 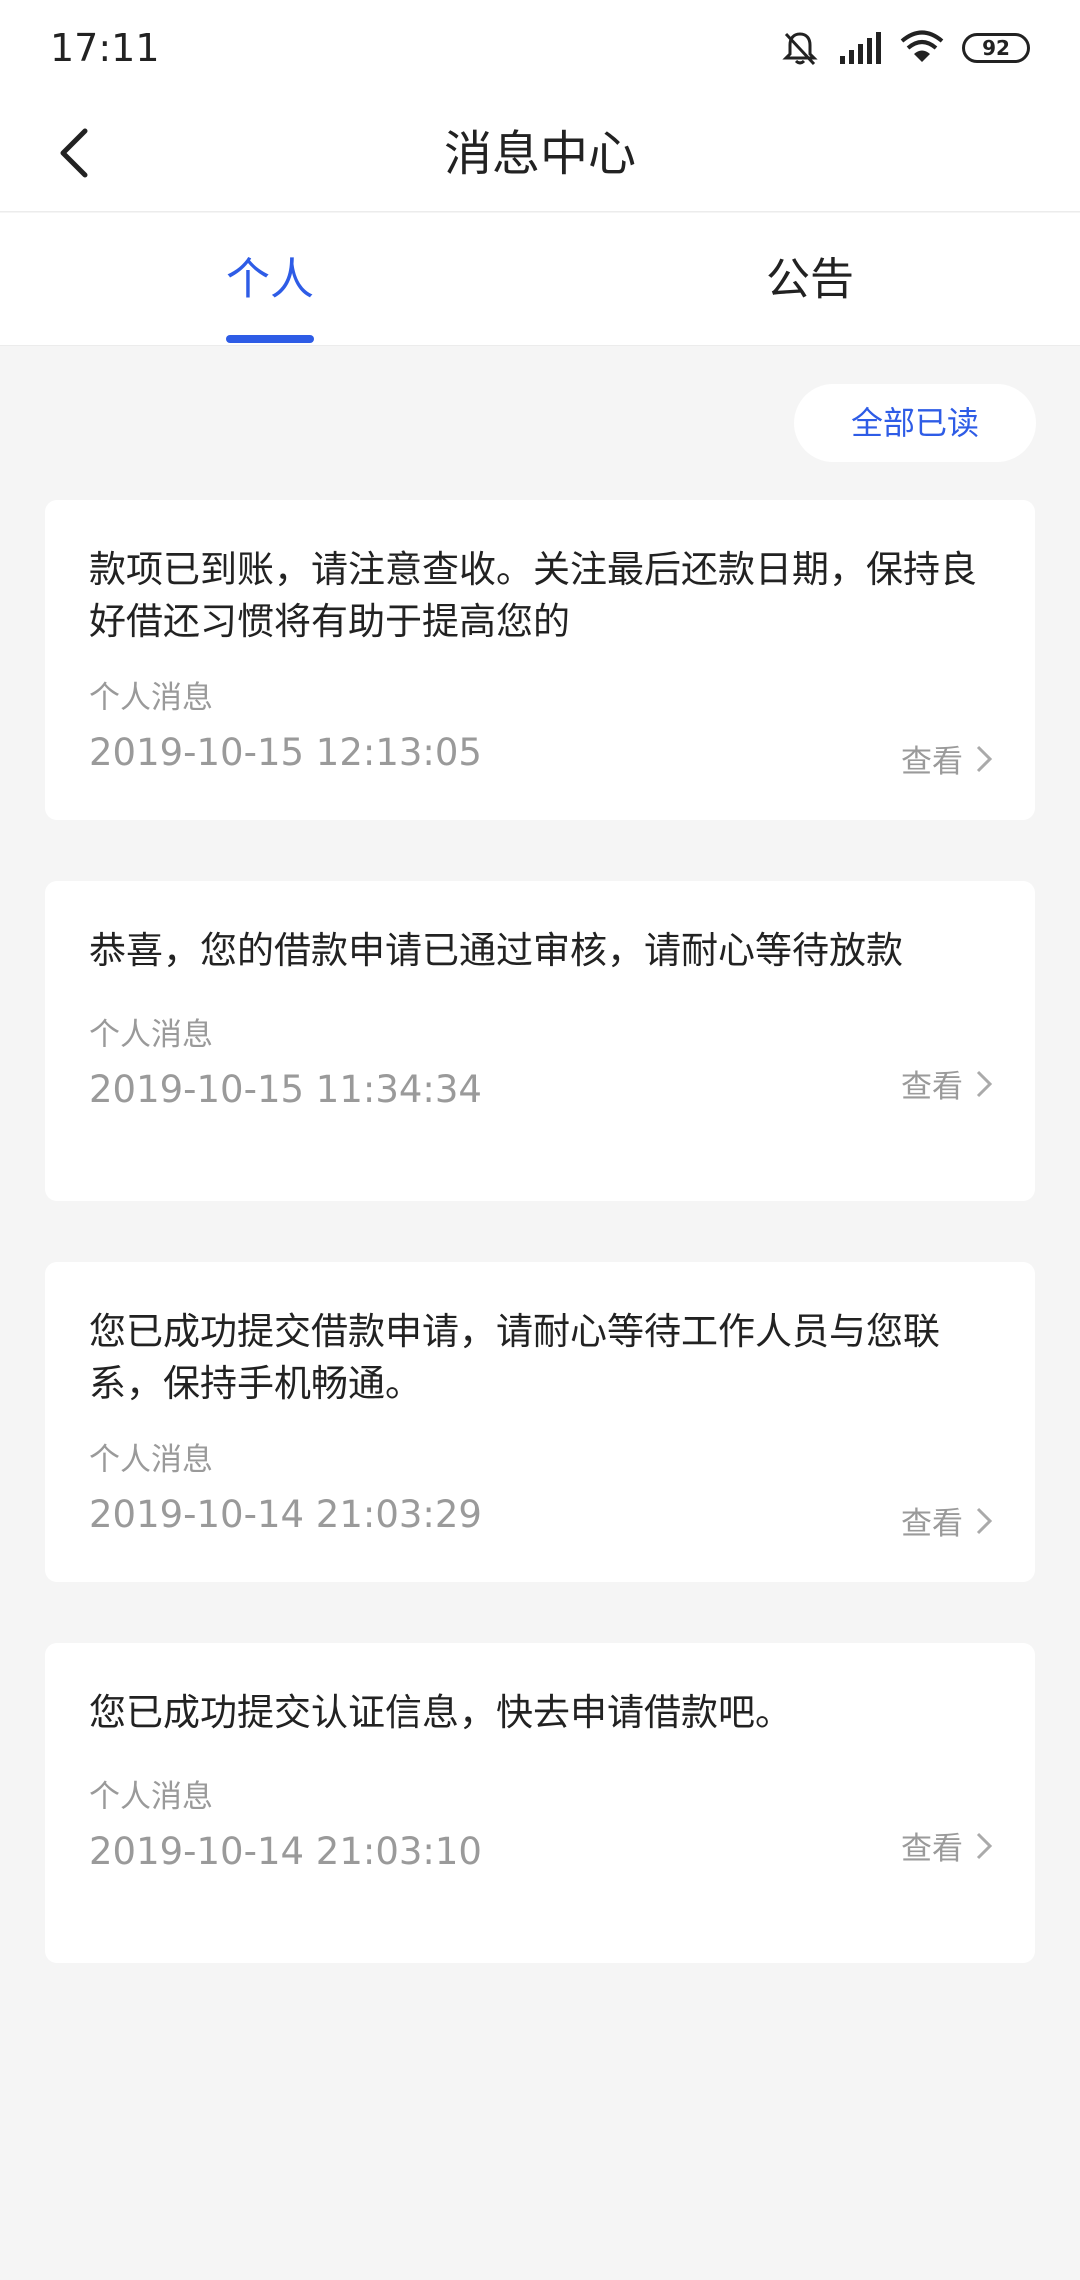 I want to click on header: 消息中心, so click(x=540, y=154).